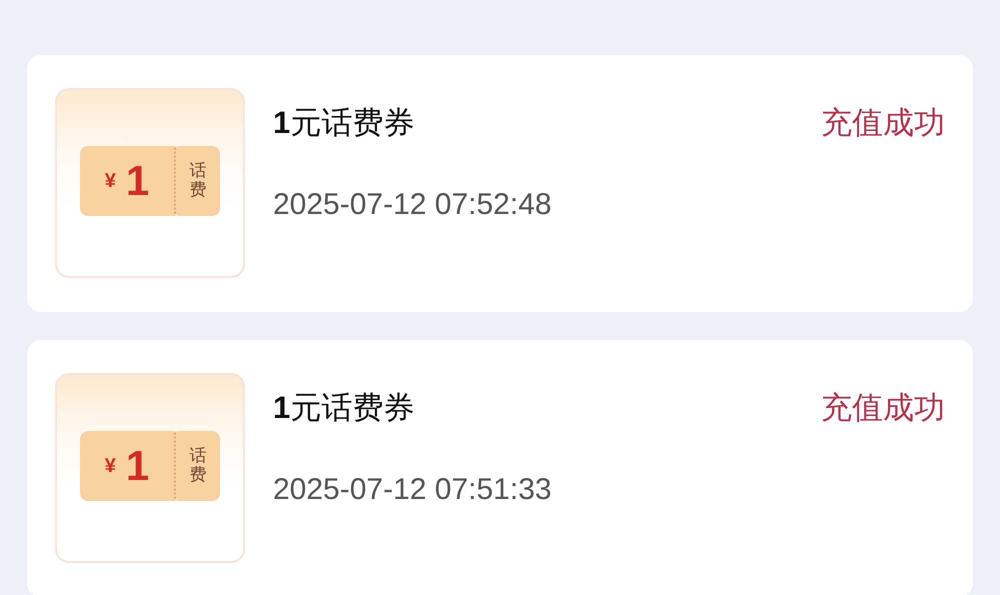 This screenshot has width=1000, height=595. I want to click on record-time: 2025-07-12 07:51:33, so click(413, 490).